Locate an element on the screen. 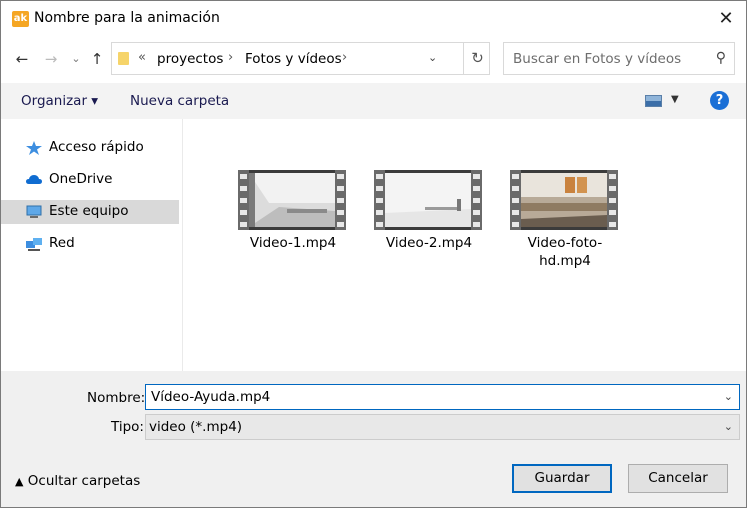 The width and height of the screenshot is (747, 508). search-icon: ⚲ is located at coordinates (720, 58).